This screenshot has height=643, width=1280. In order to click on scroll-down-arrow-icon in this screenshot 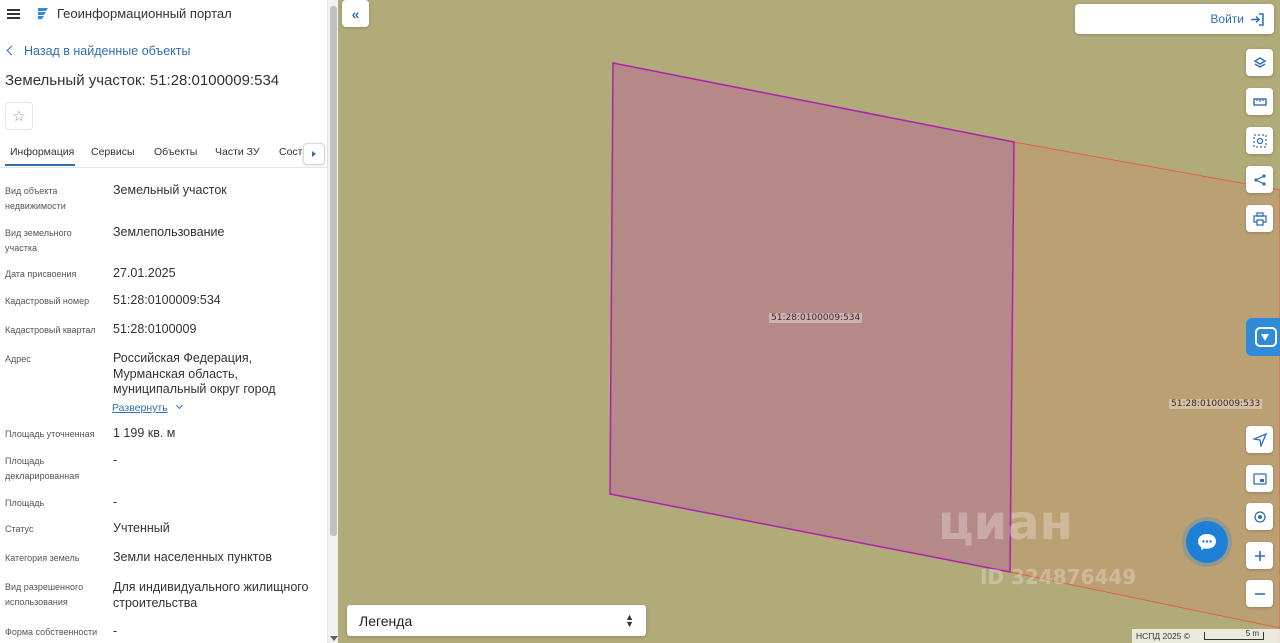, I will do `click(334, 638)`.